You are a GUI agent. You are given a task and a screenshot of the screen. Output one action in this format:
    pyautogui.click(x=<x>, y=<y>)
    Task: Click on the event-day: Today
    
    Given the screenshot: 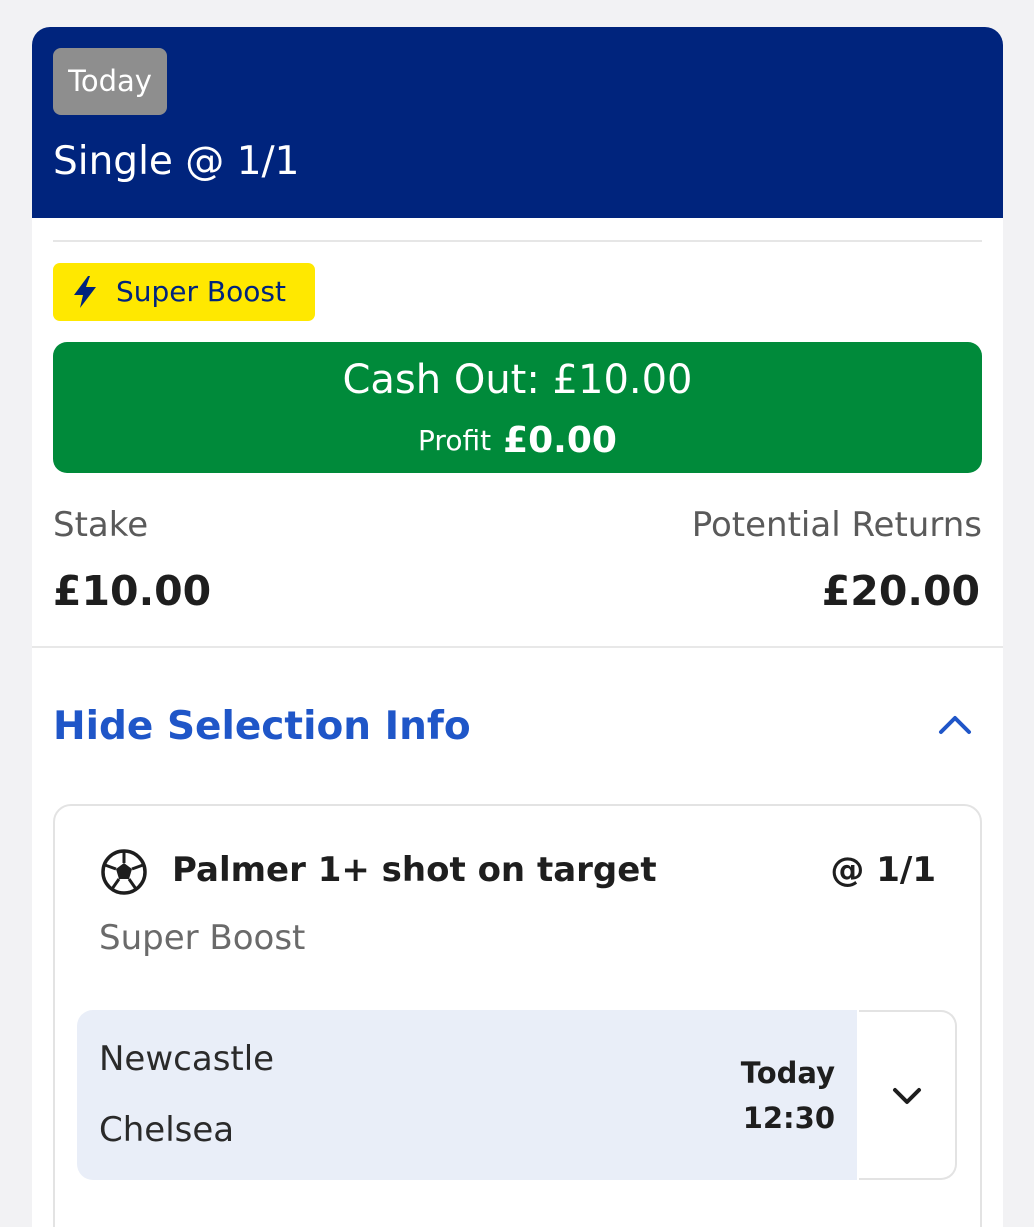 What is the action you would take?
    pyautogui.click(x=787, y=1073)
    